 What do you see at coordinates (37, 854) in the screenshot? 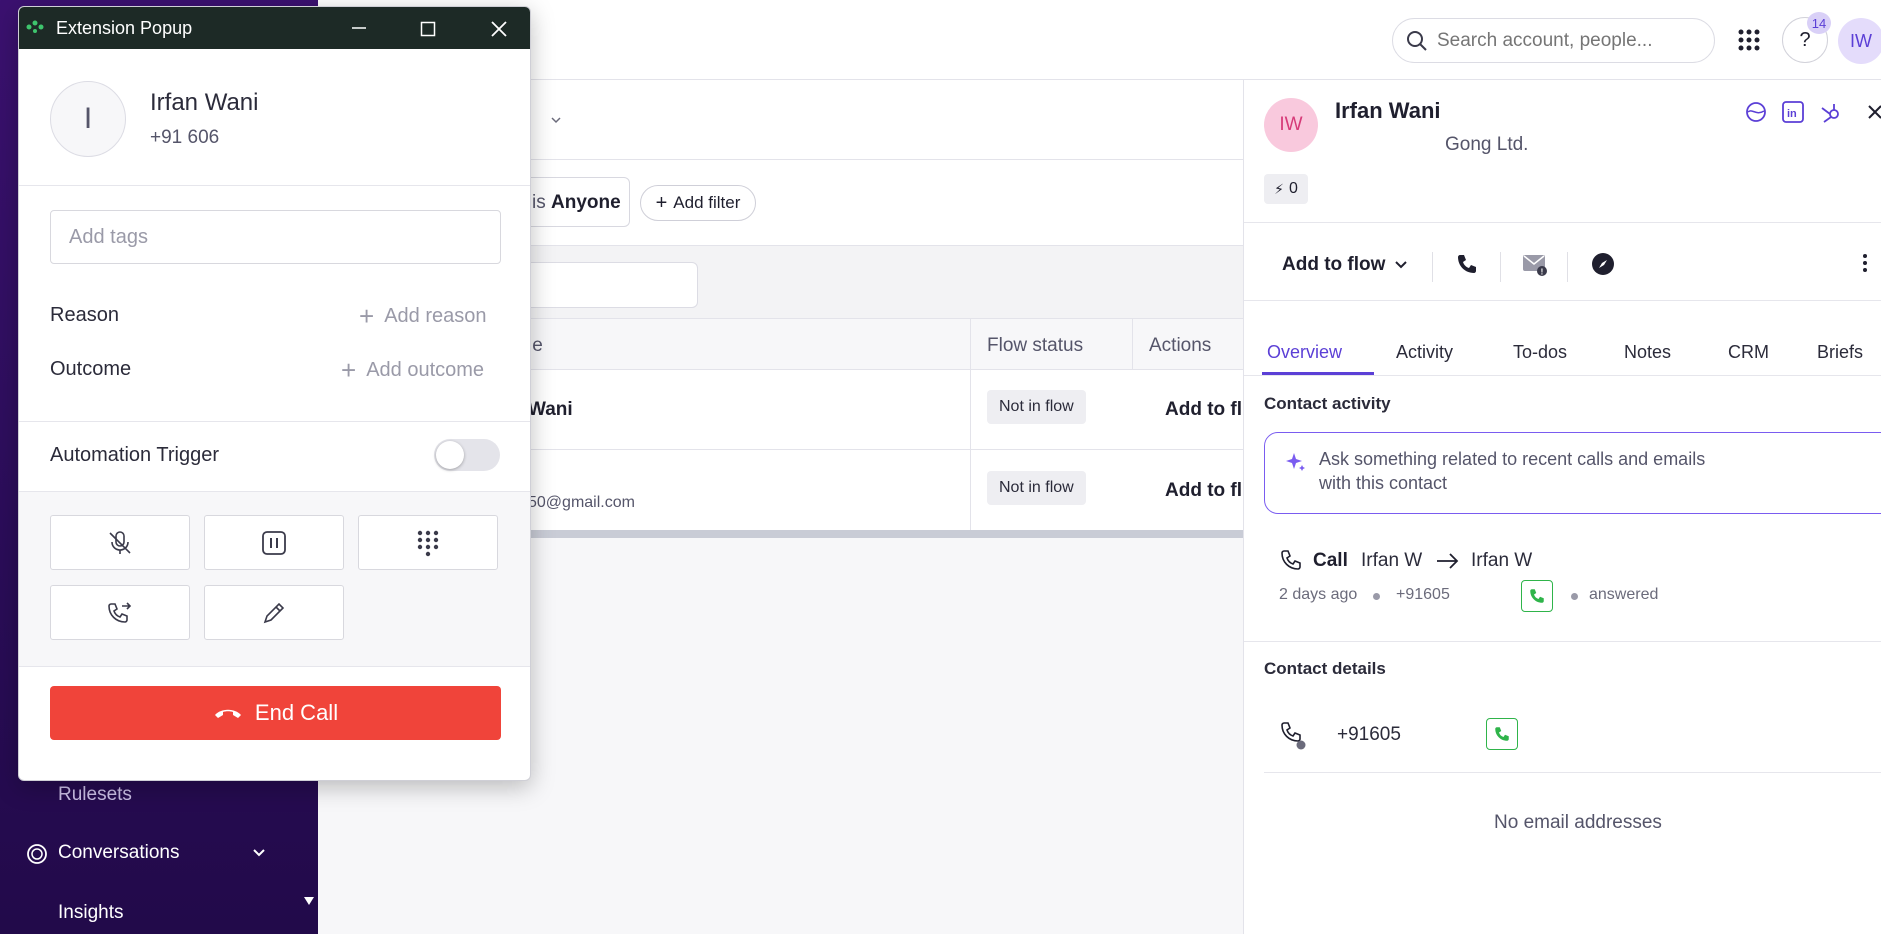
I see `conversations-icon` at bounding box center [37, 854].